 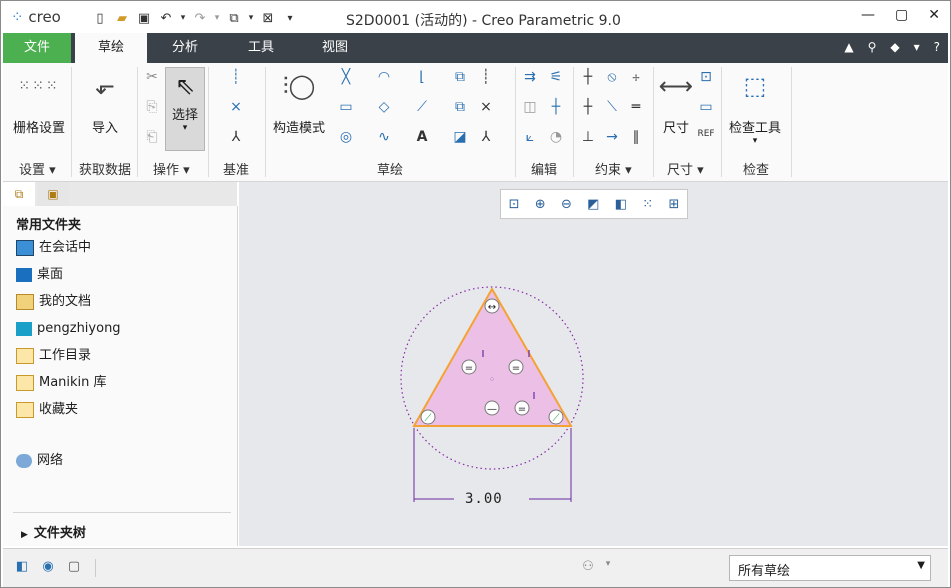 I want to click on collapse-ribbon-icon: ▲, so click(x=848, y=47).